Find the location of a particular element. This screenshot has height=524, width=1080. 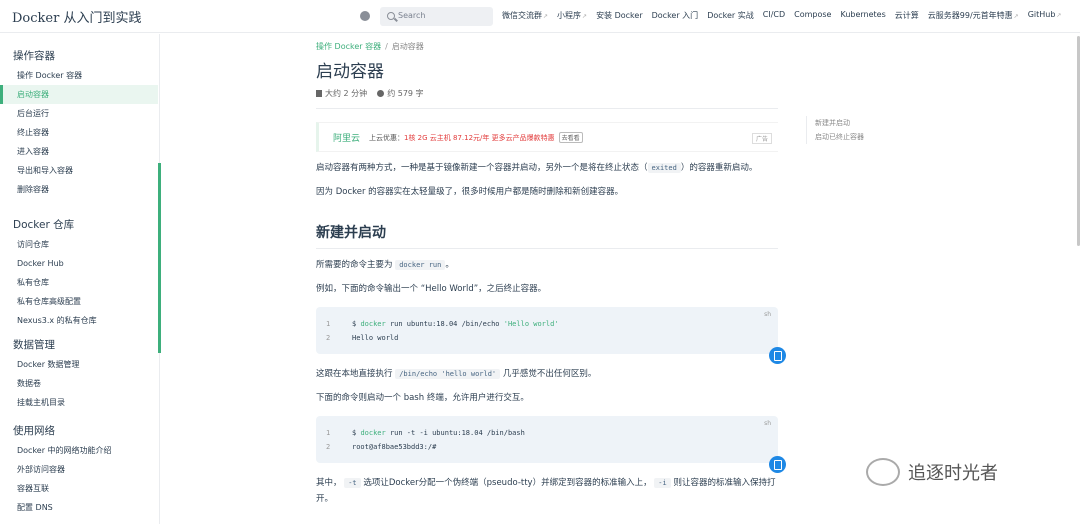

page-title: 启动容器 is located at coordinates (350, 72).